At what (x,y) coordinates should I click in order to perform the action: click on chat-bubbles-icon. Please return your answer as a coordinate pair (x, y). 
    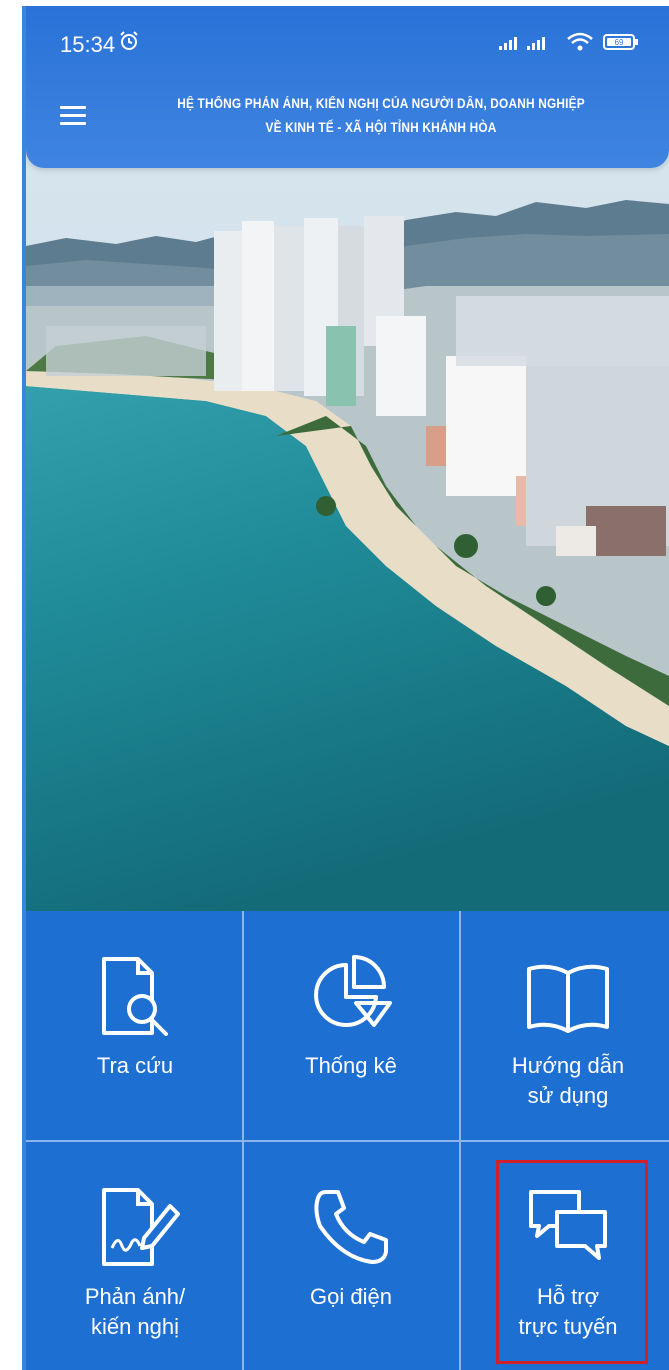
    Looking at the image, I should click on (568, 1229).